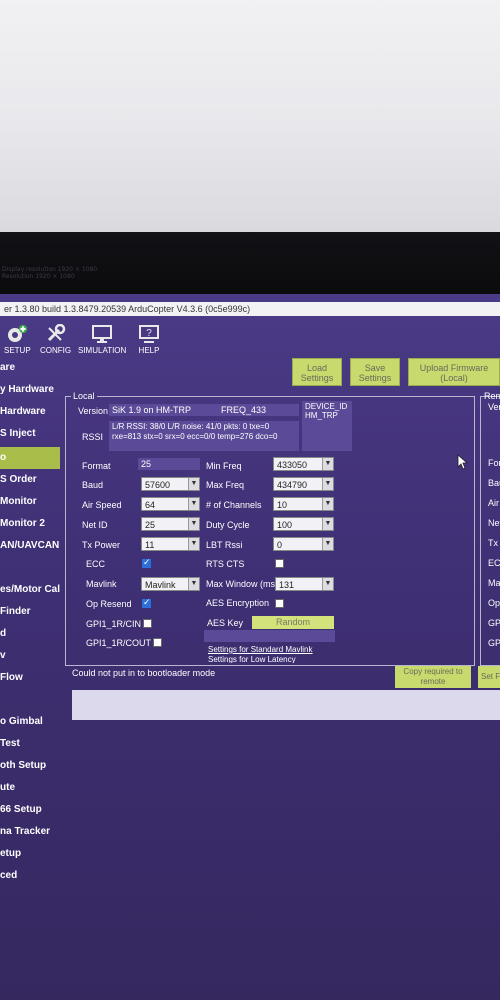  I want to click on remote-label: Ma, so click(494, 583).